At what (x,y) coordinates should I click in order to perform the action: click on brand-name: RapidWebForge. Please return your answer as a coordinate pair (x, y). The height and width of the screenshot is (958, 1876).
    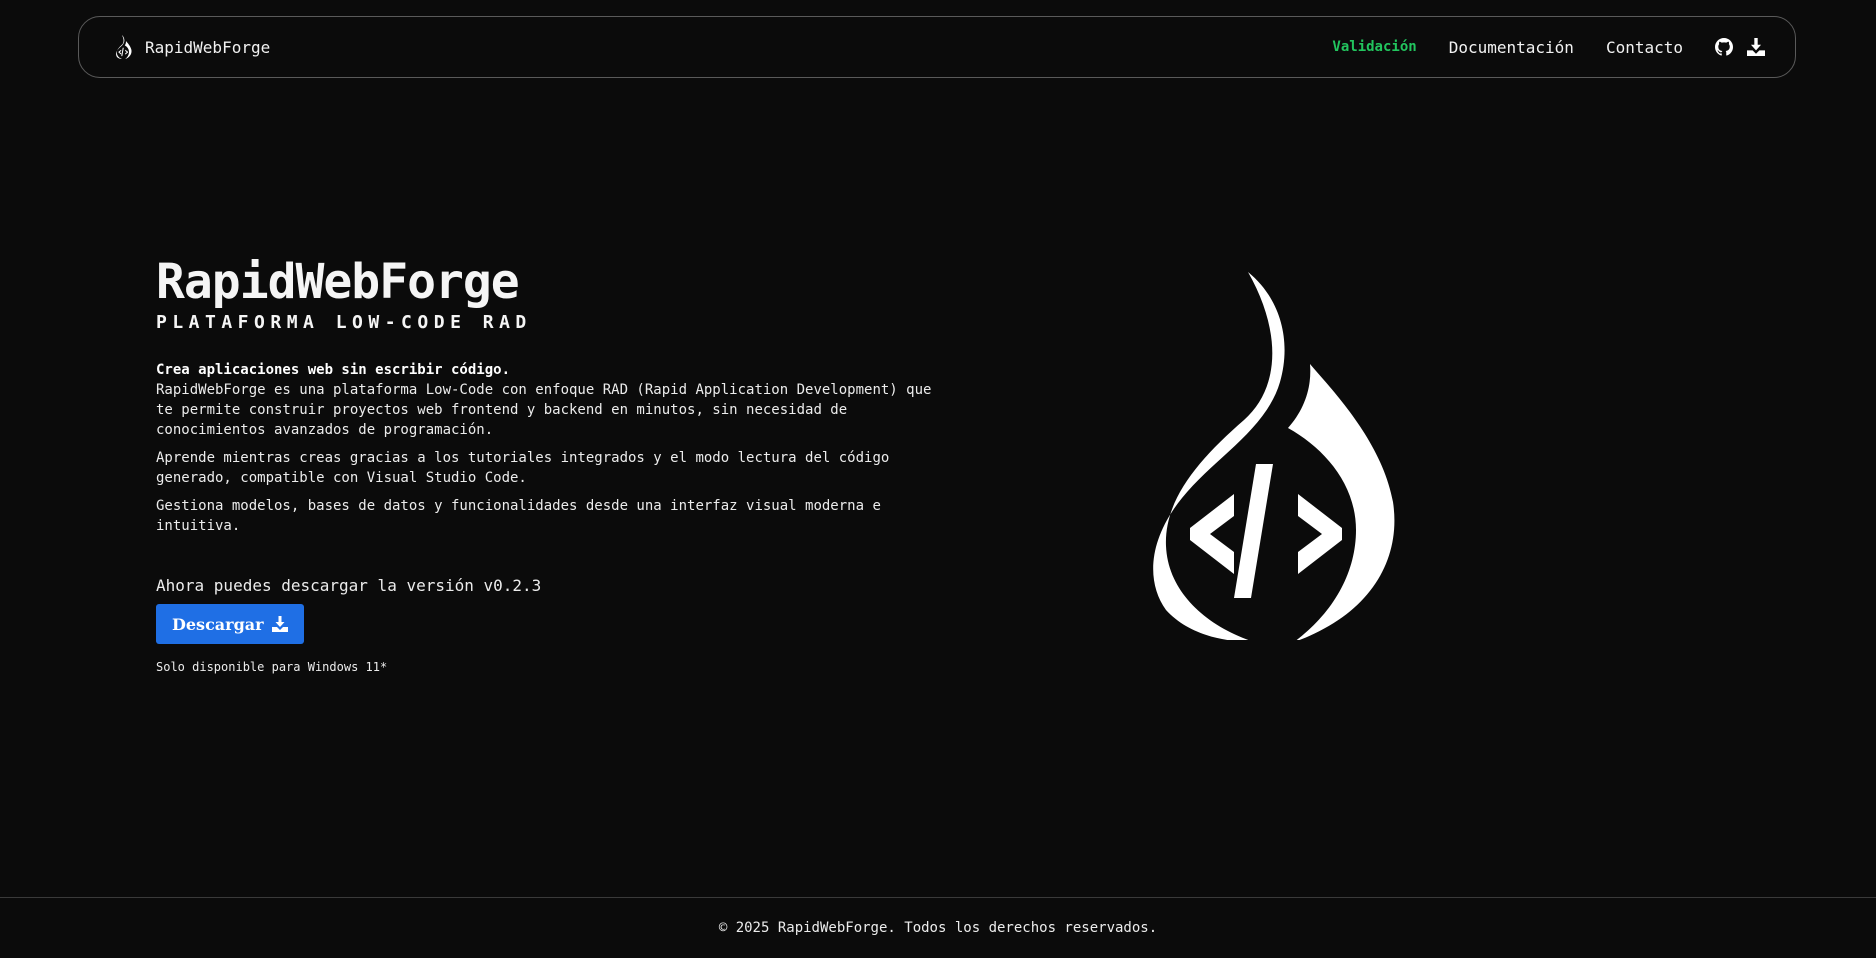
    Looking at the image, I should click on (208, 47).